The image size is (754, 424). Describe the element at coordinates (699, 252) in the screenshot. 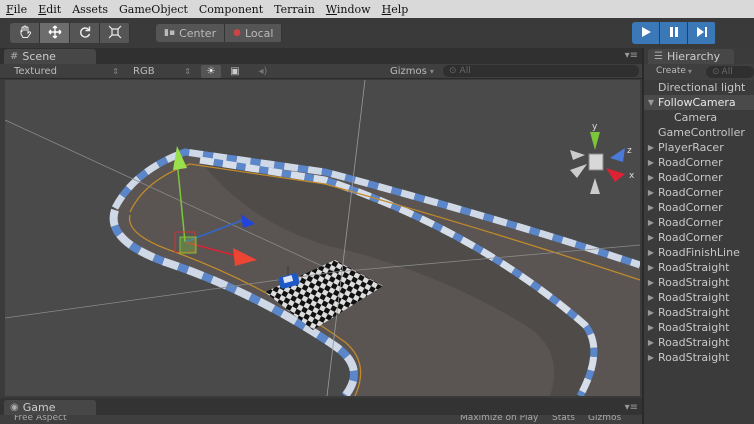

I see `hierarchy-item: ▶ RoadFinishLine` at that location.